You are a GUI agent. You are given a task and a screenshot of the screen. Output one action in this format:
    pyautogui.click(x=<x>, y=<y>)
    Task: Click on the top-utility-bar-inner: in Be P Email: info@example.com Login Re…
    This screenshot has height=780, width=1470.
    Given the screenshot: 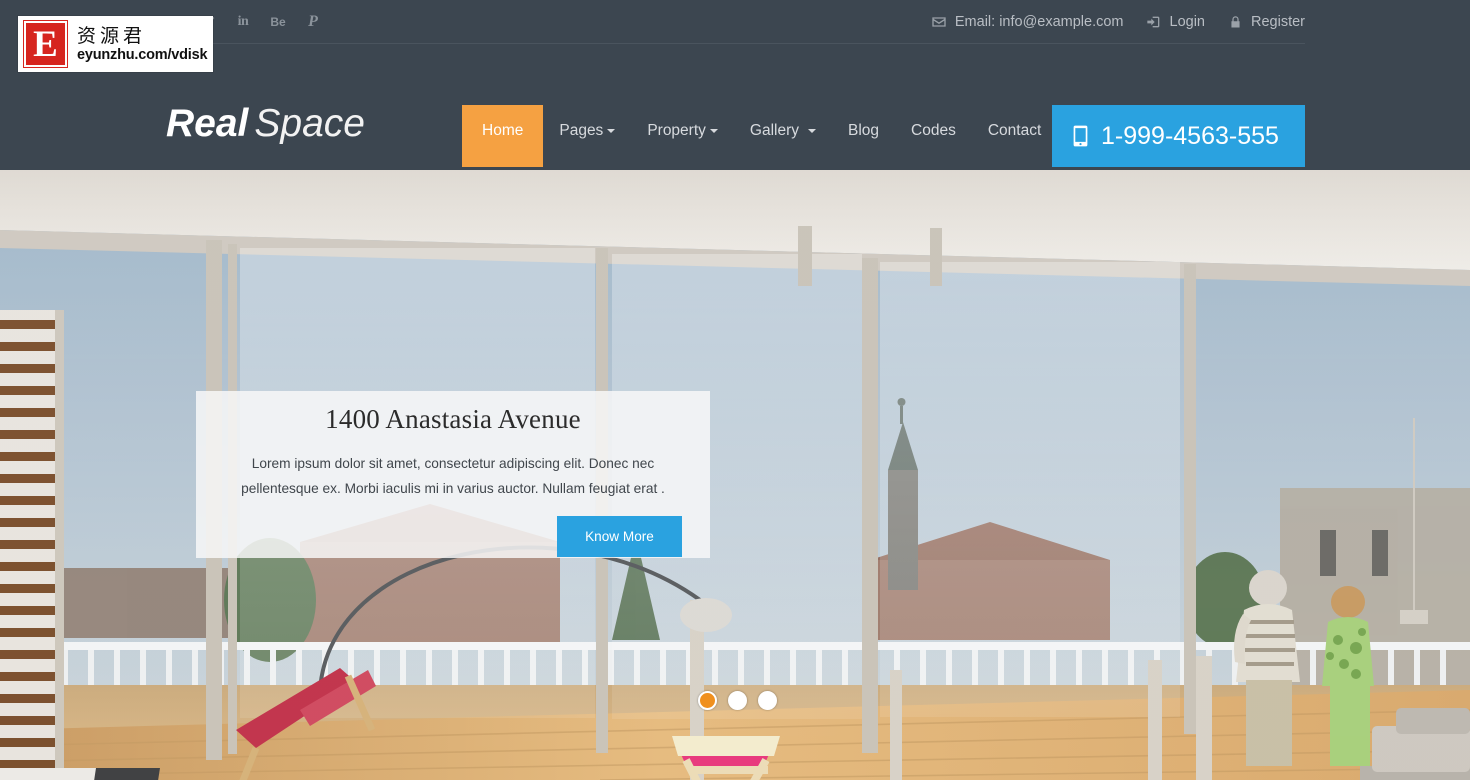 What is the action you would take?
    pyautogui.click(x=735, y=22)
    